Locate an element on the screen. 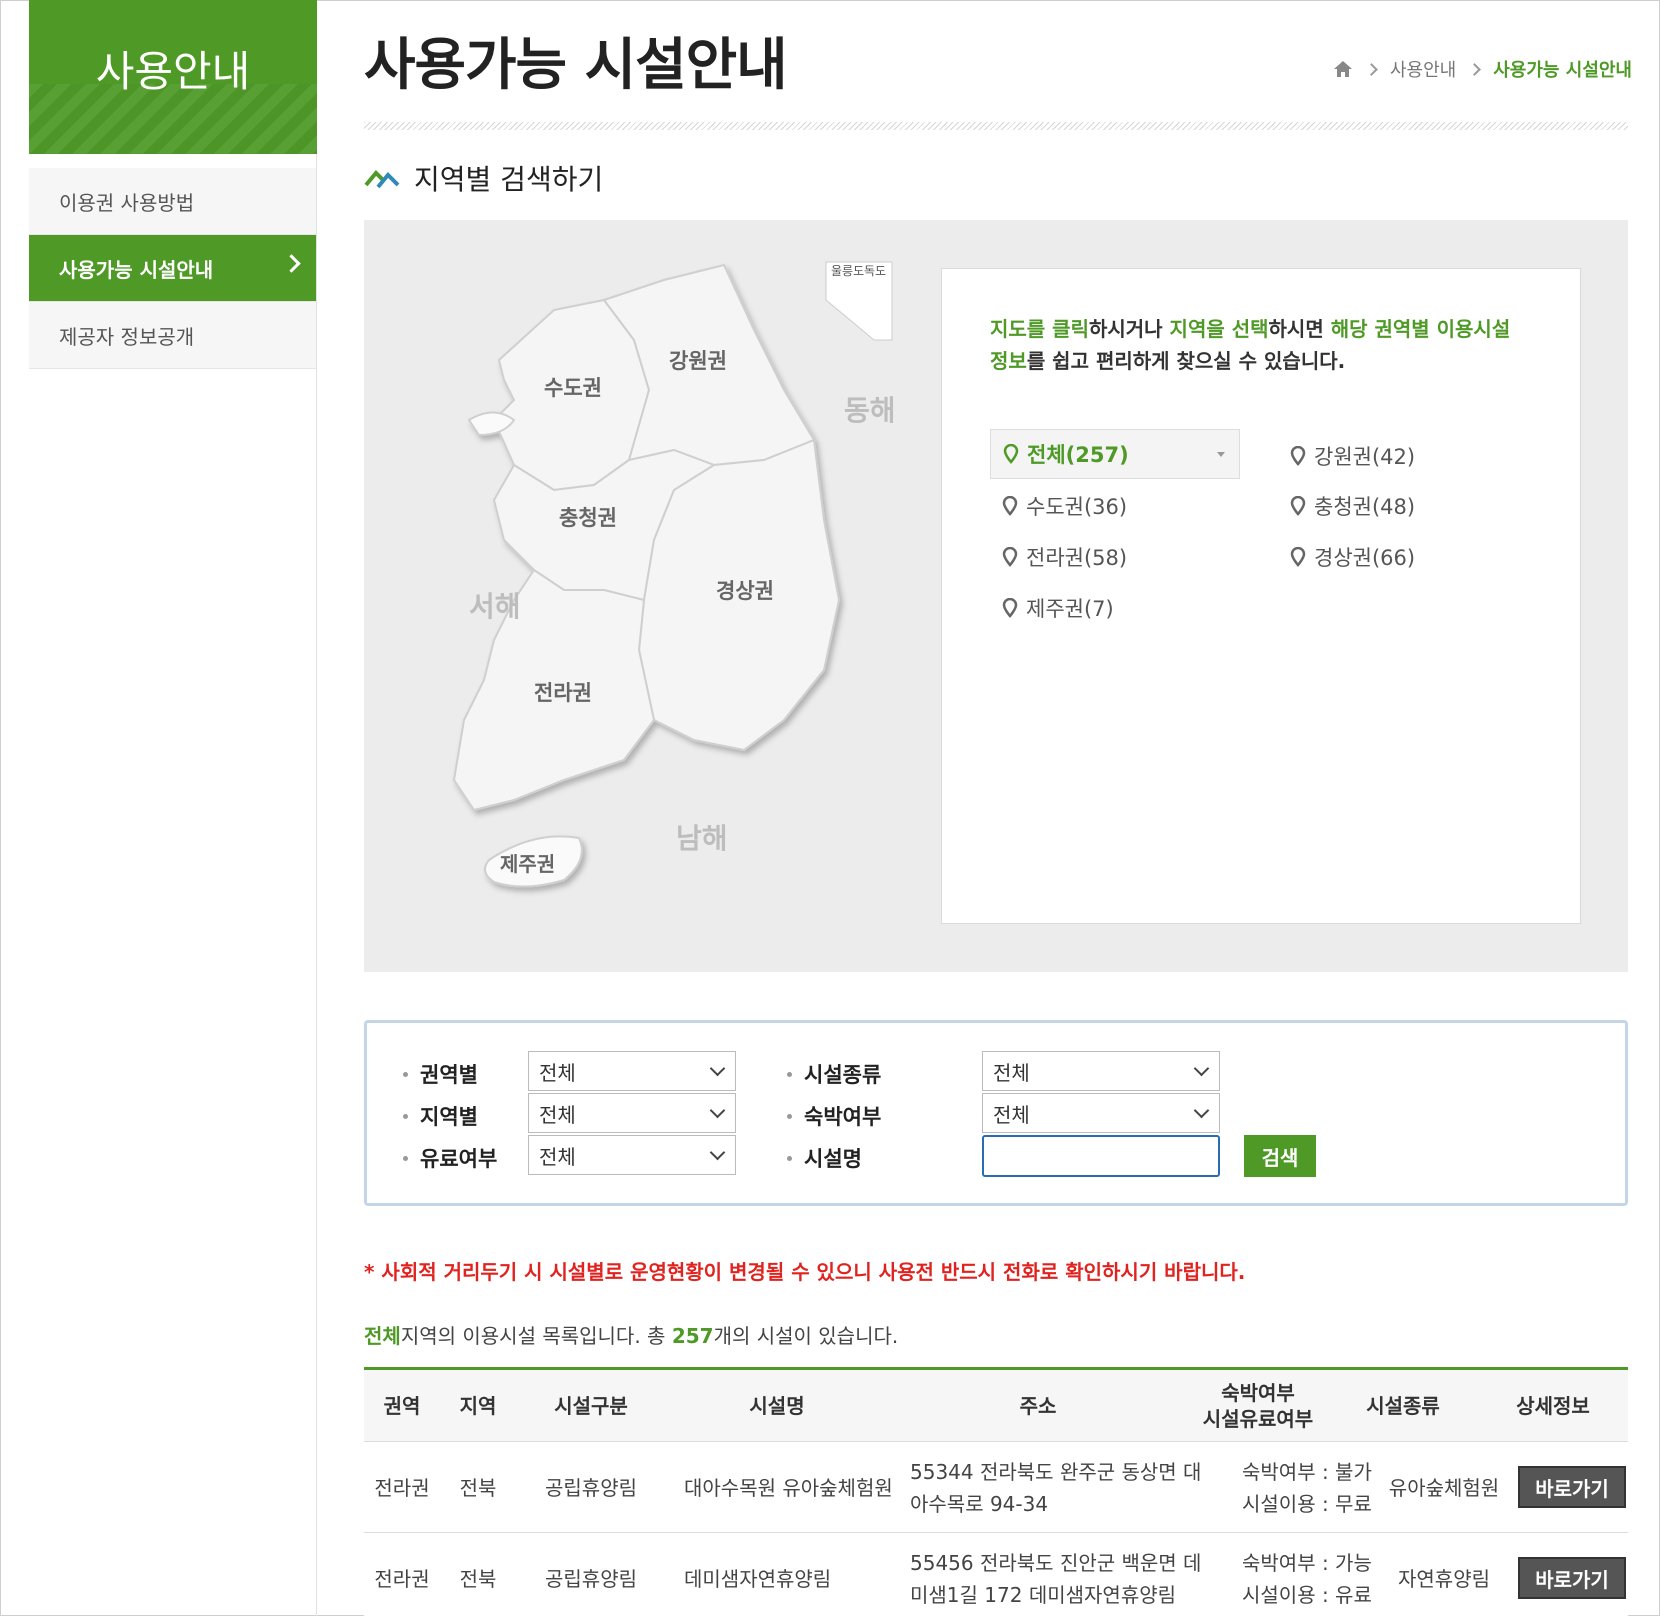  sidebar-item-label: 제공자 정보공개 is located at coordinates (127, 336).